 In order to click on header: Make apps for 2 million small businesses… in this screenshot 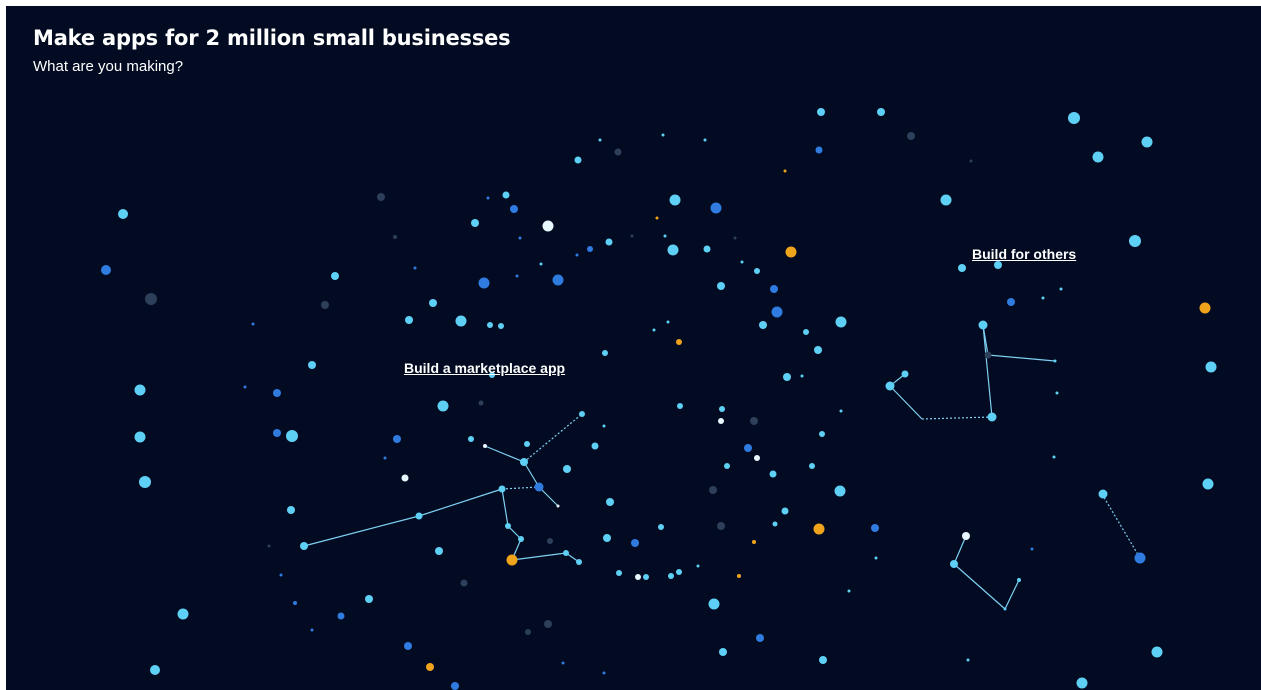, I will do `click(272, 50)`.